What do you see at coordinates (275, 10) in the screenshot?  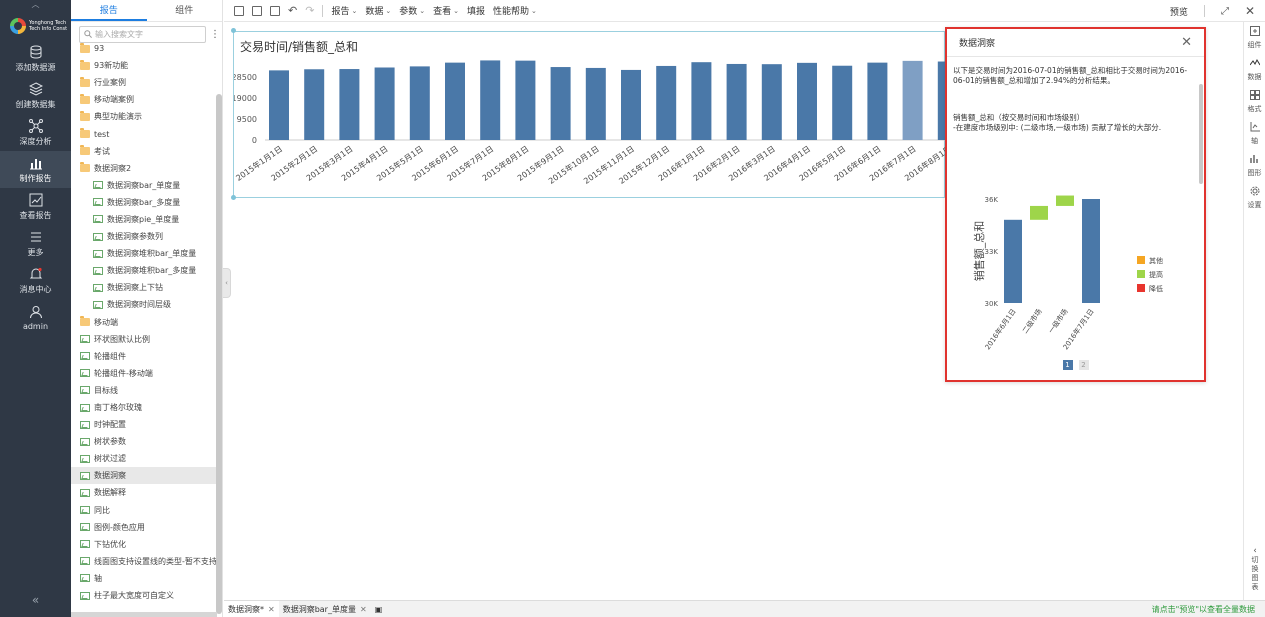 I see `save-as-icon` at bounding box center [275, 10].